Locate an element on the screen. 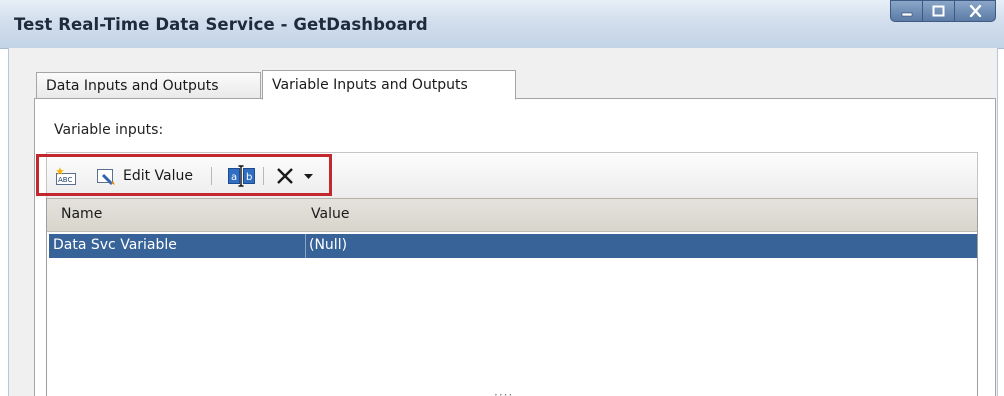 This screenshot has height=396, width=1004. maximize-icon is located at coordinates (938, 11).